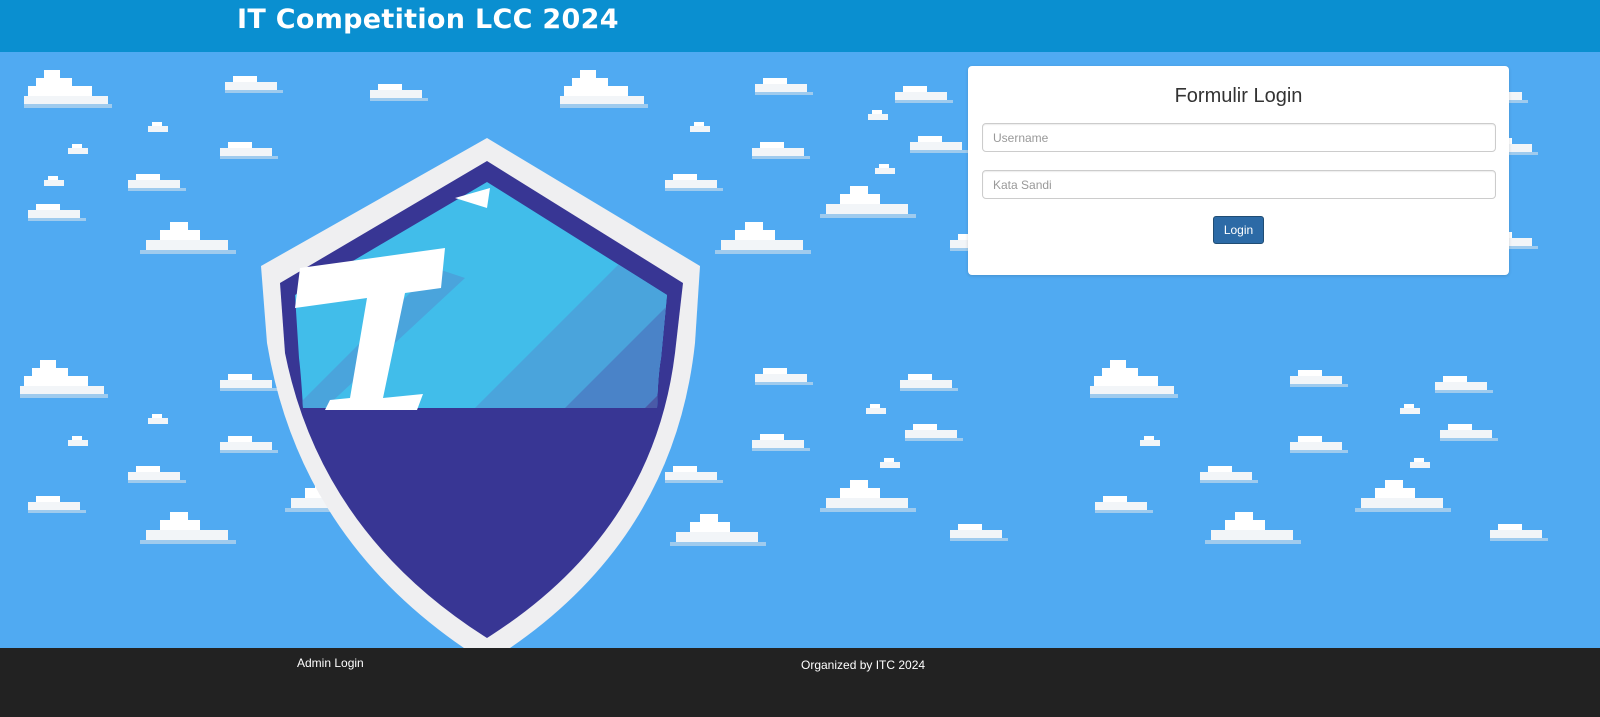 The width and height of the screenshot is (1600, 717). I want to click on footer-credit: Organized by ITC 2024, so click(863, 665).